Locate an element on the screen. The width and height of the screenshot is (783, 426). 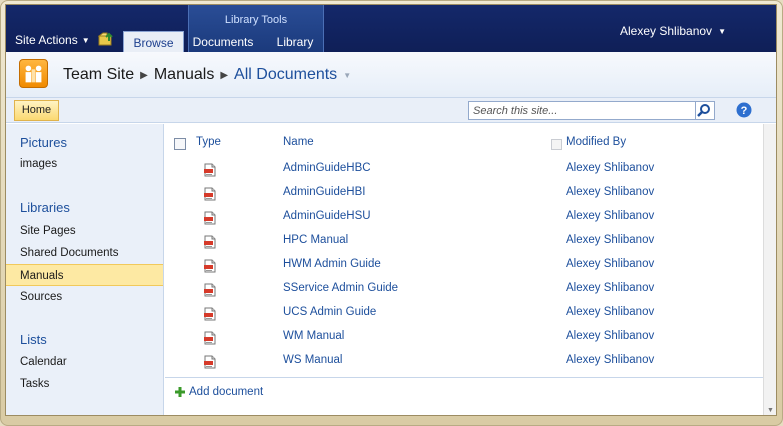
column-header-modified-by: Modified By is located at coordinates (596, 142).